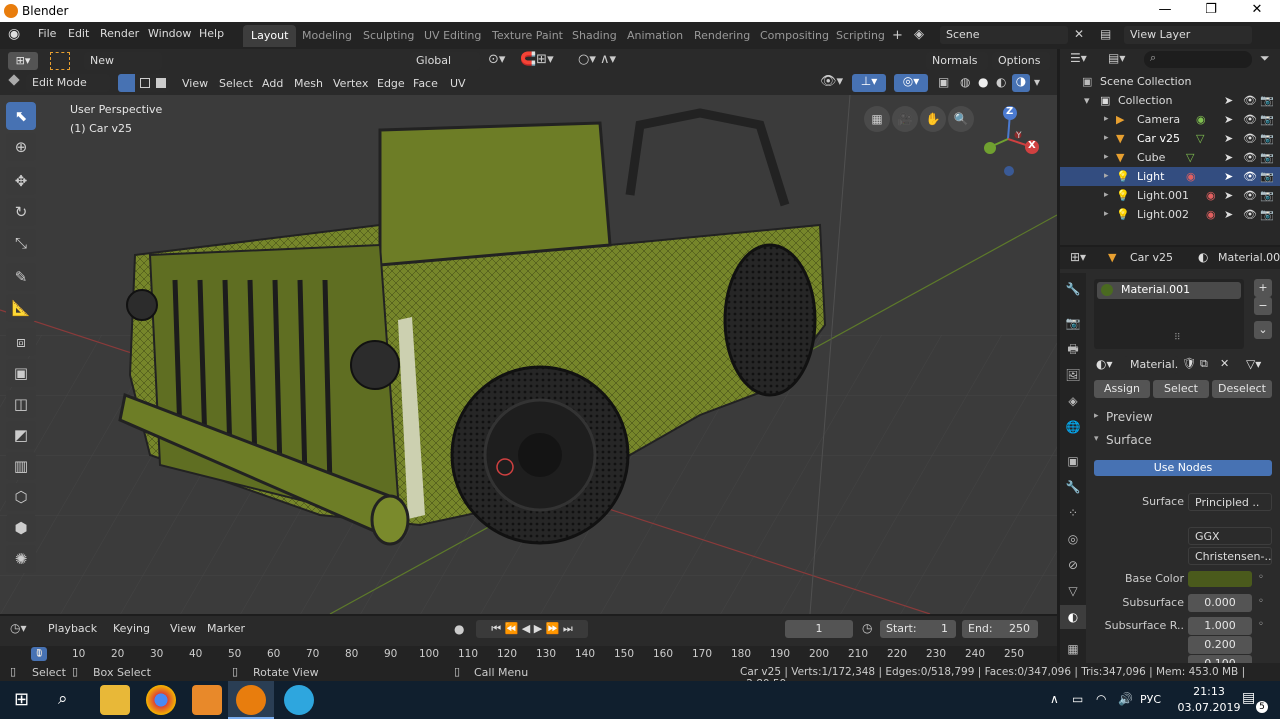  Describe the element at coordinates (1073, 349) in the screenshot. I see `output-tab-icon: 🖶` at that location.